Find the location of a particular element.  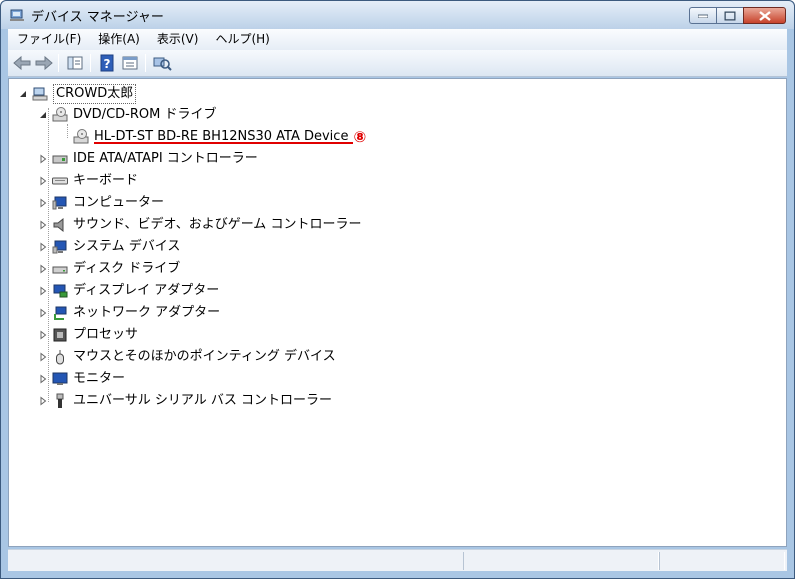

menu-file: ファイル(F) is located at coordinates (48, 39).